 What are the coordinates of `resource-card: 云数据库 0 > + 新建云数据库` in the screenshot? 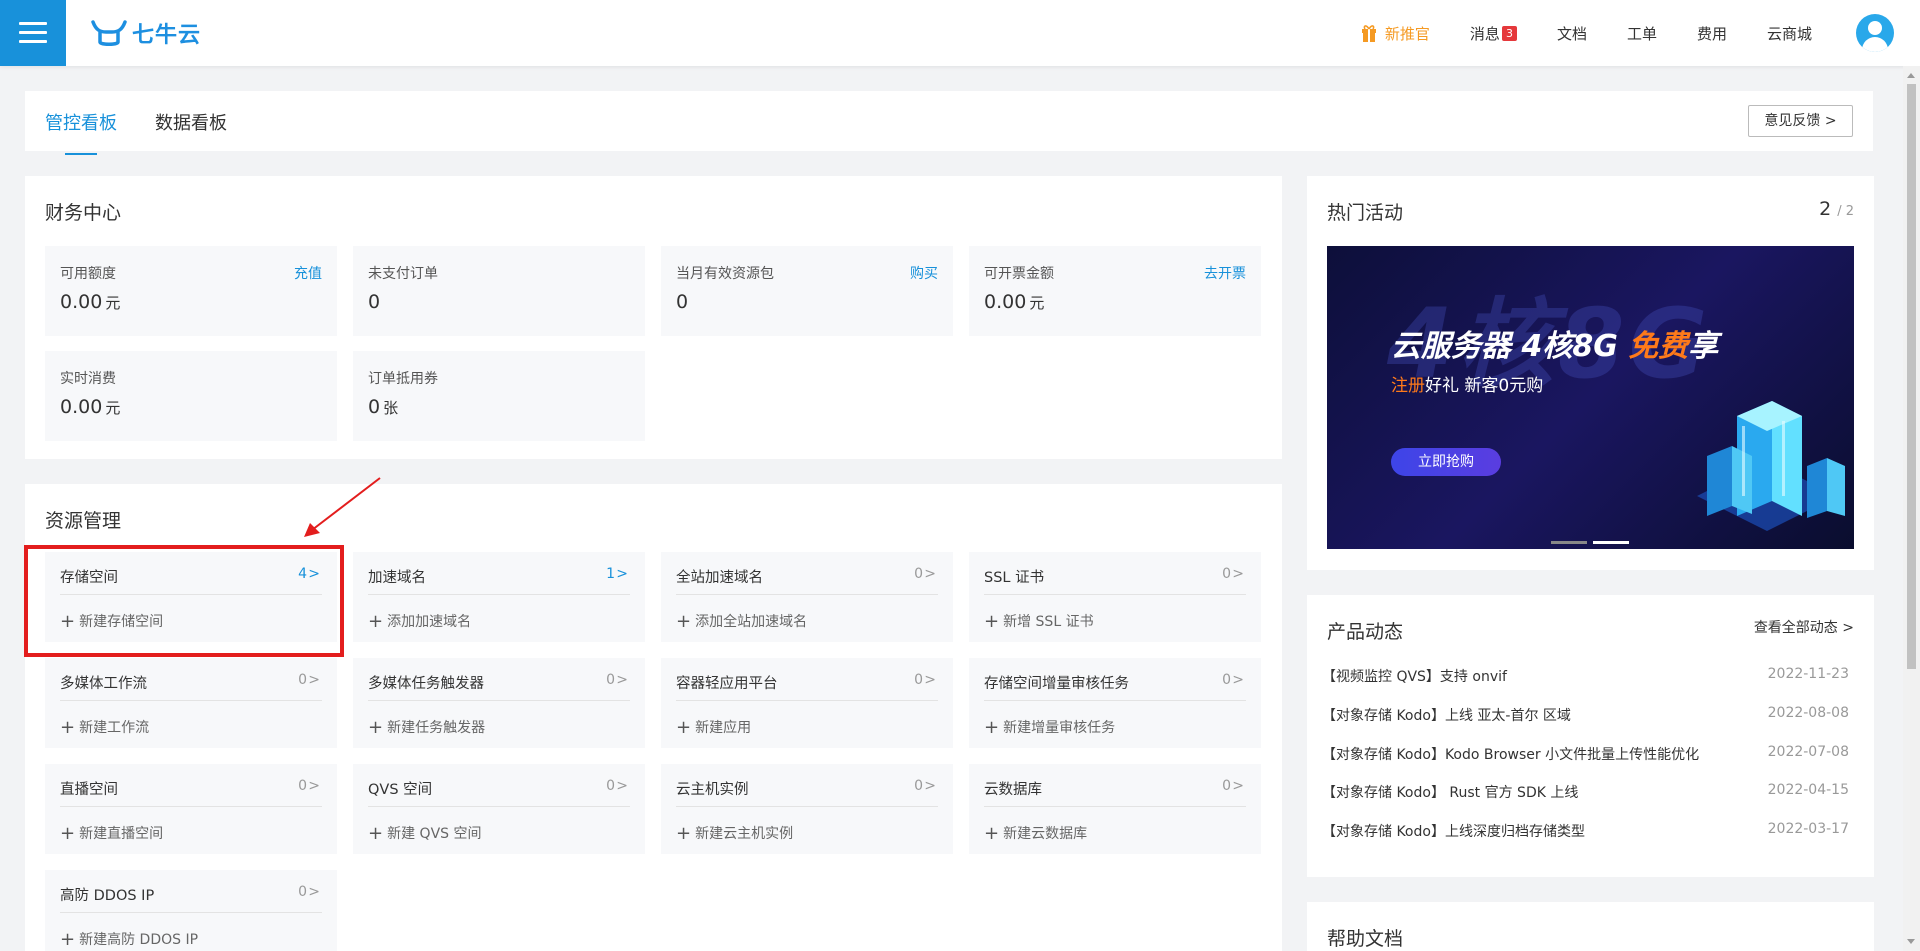 It's located at (1115, 809).